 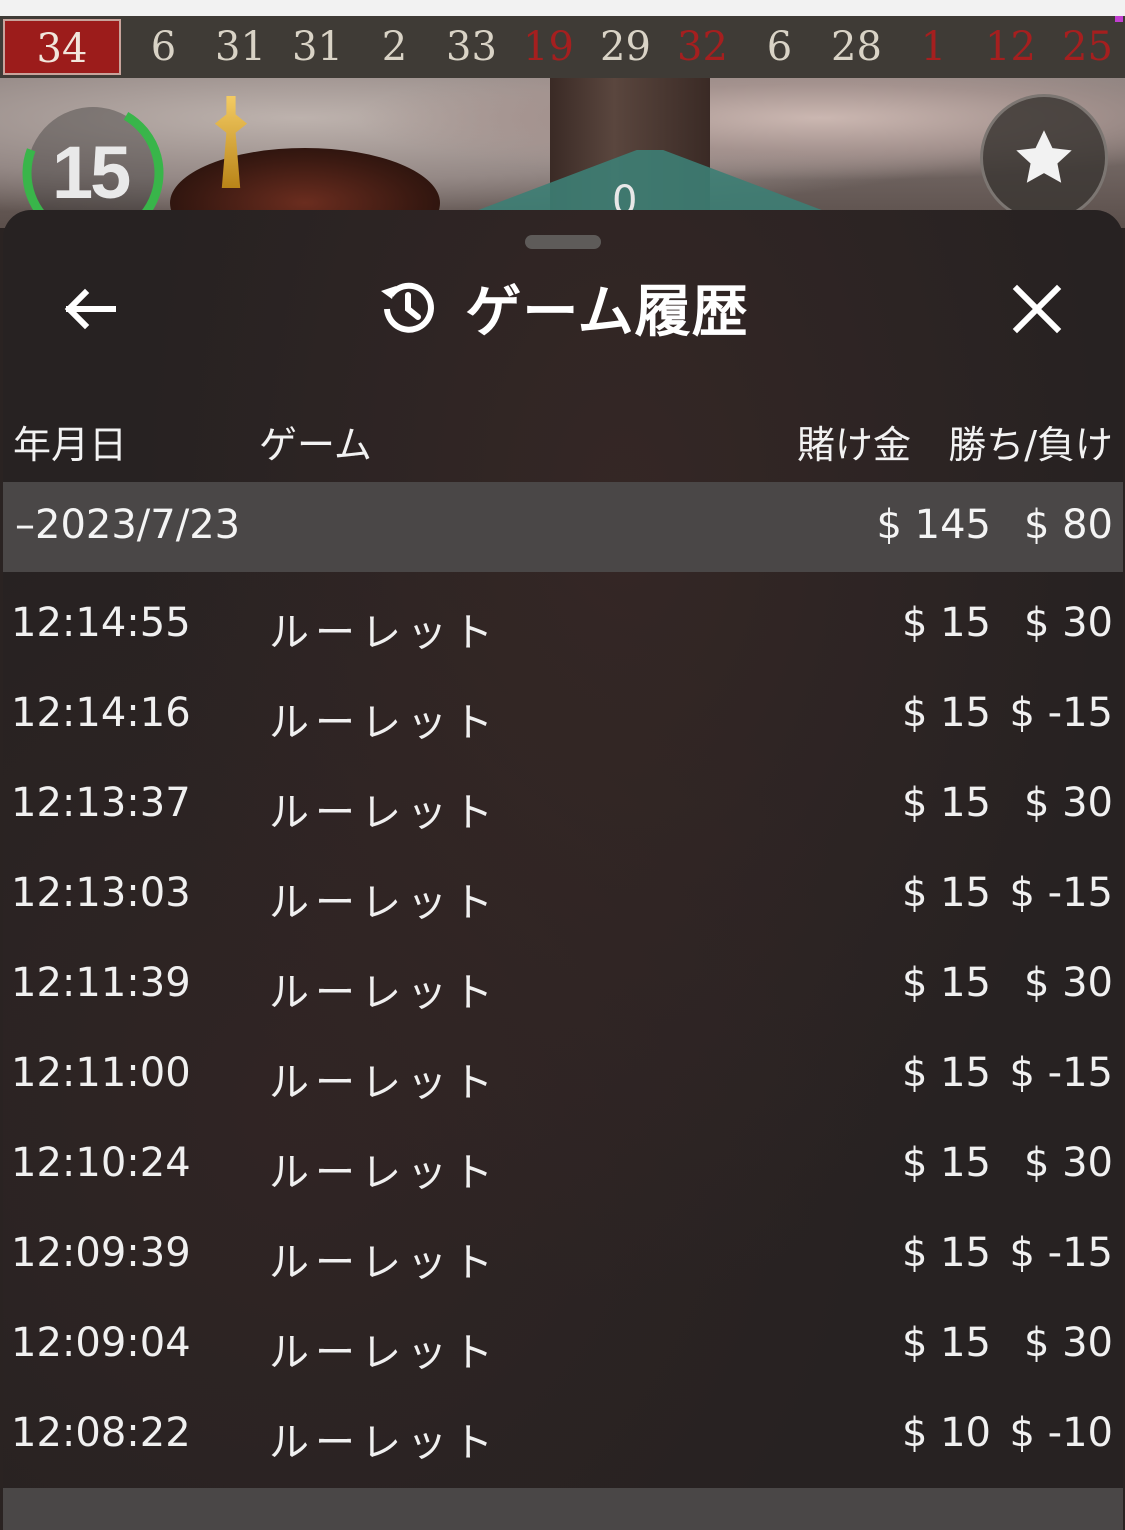 What do you see at coordinates (101, 623) in the screenshot?
I see `row-time: 12:14:55` at bounding box center [101, 623].